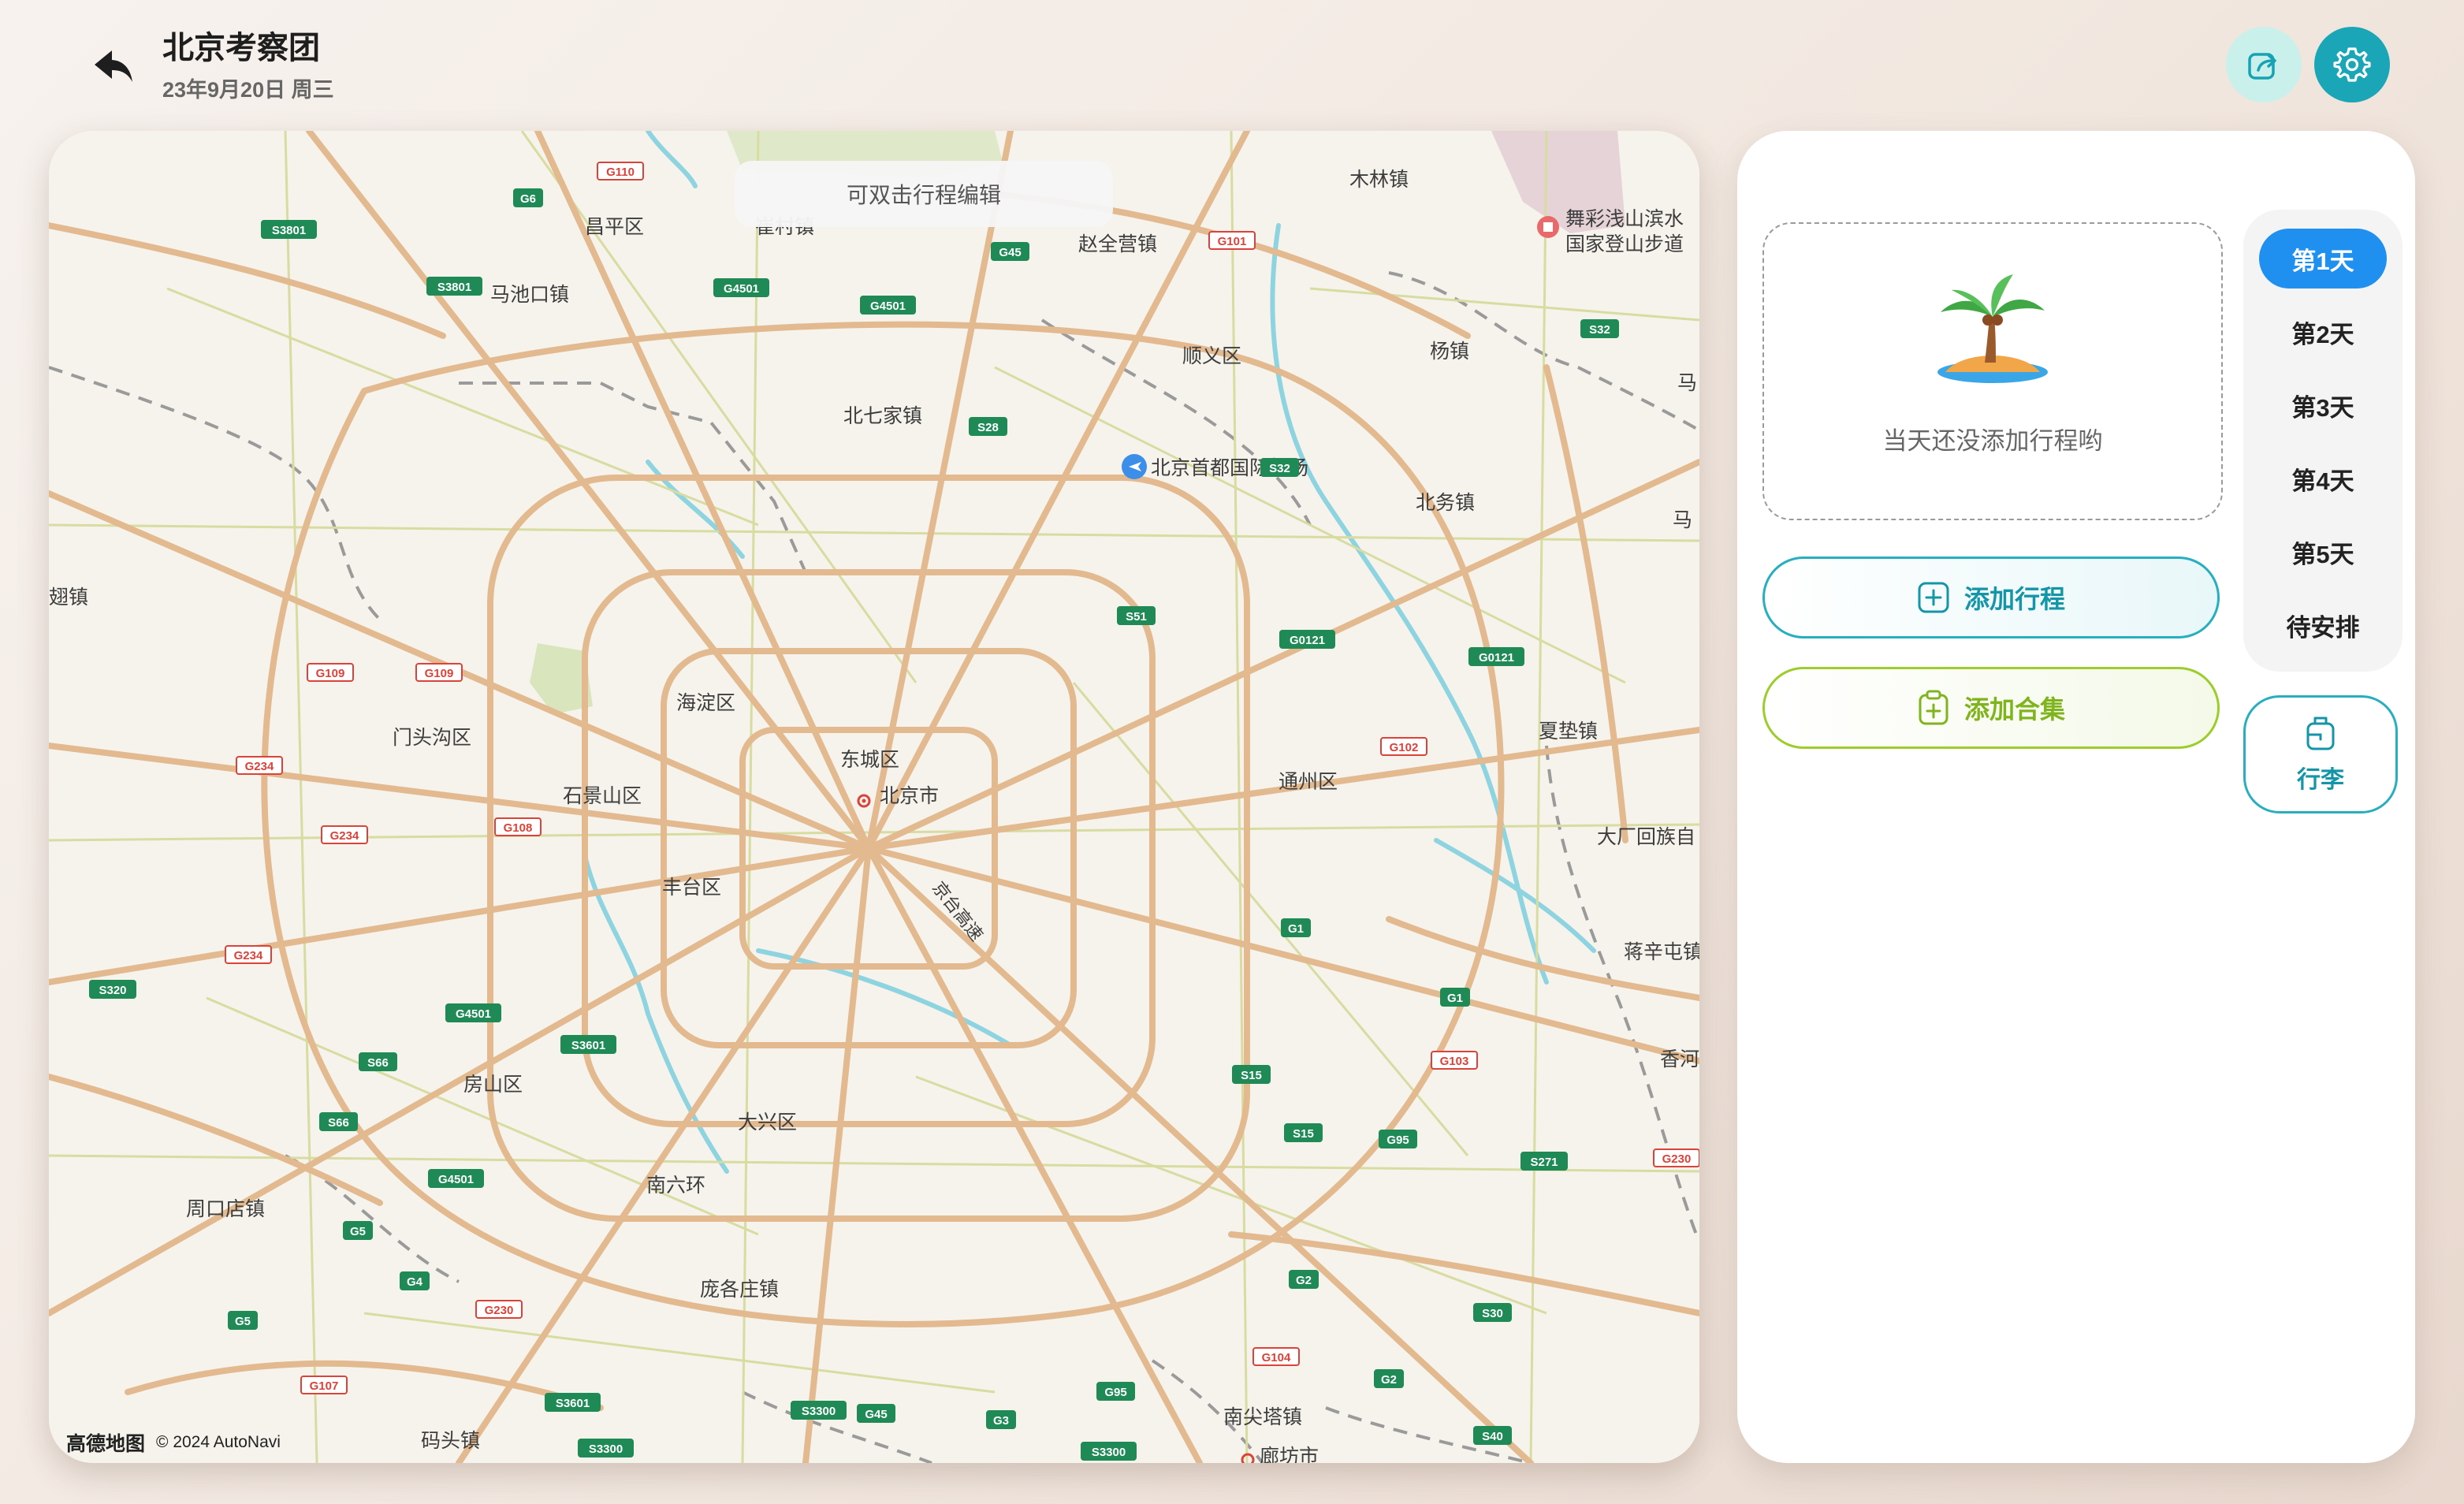  What do you see at coordinates (1624, 219) in the screenshot?
I see `map-label: 舞彩浅山滨水` at bounding box center [1624, 219].